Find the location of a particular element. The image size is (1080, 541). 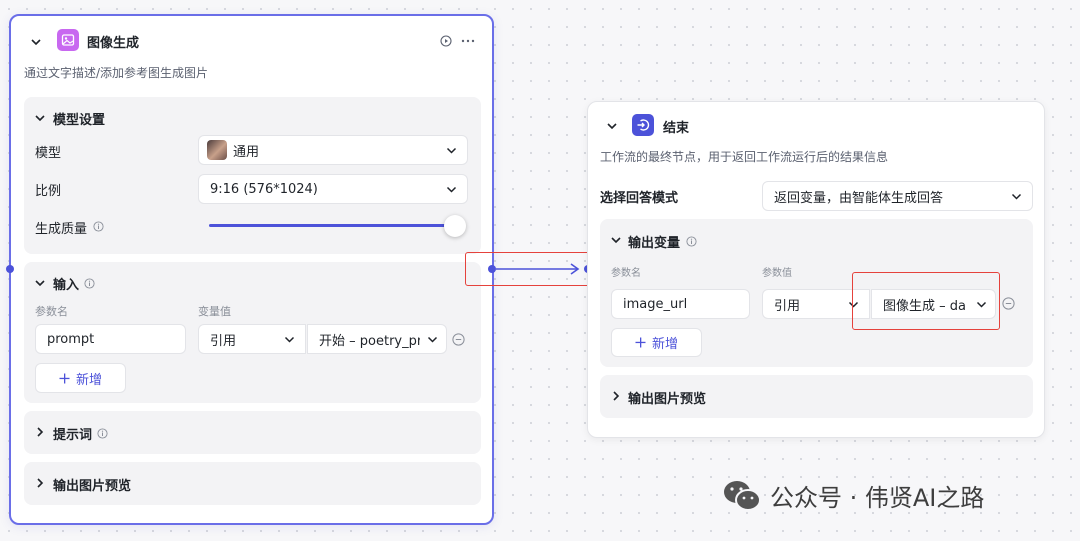

ref-value-select: 开始 – poetry_pr is located at coordinates (377, 339).